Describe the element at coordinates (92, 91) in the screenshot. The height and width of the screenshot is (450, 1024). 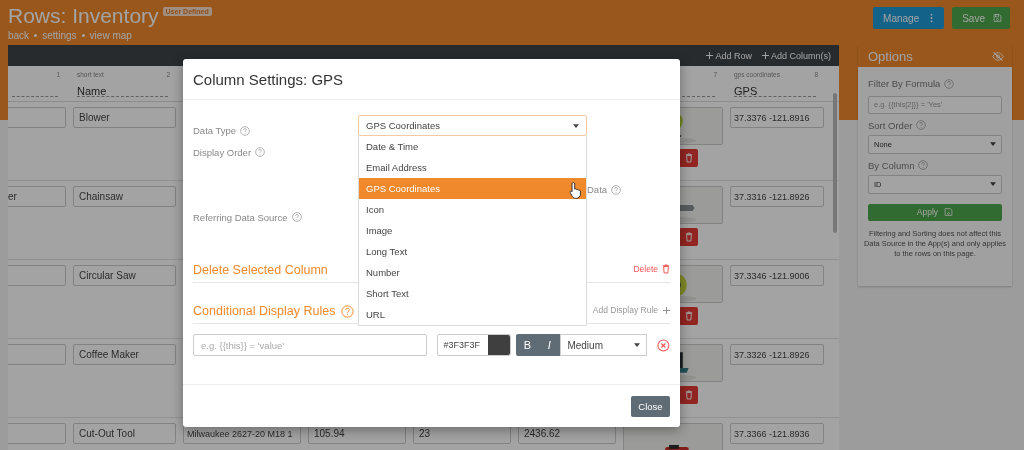
I see `column-name: Name` at that location.